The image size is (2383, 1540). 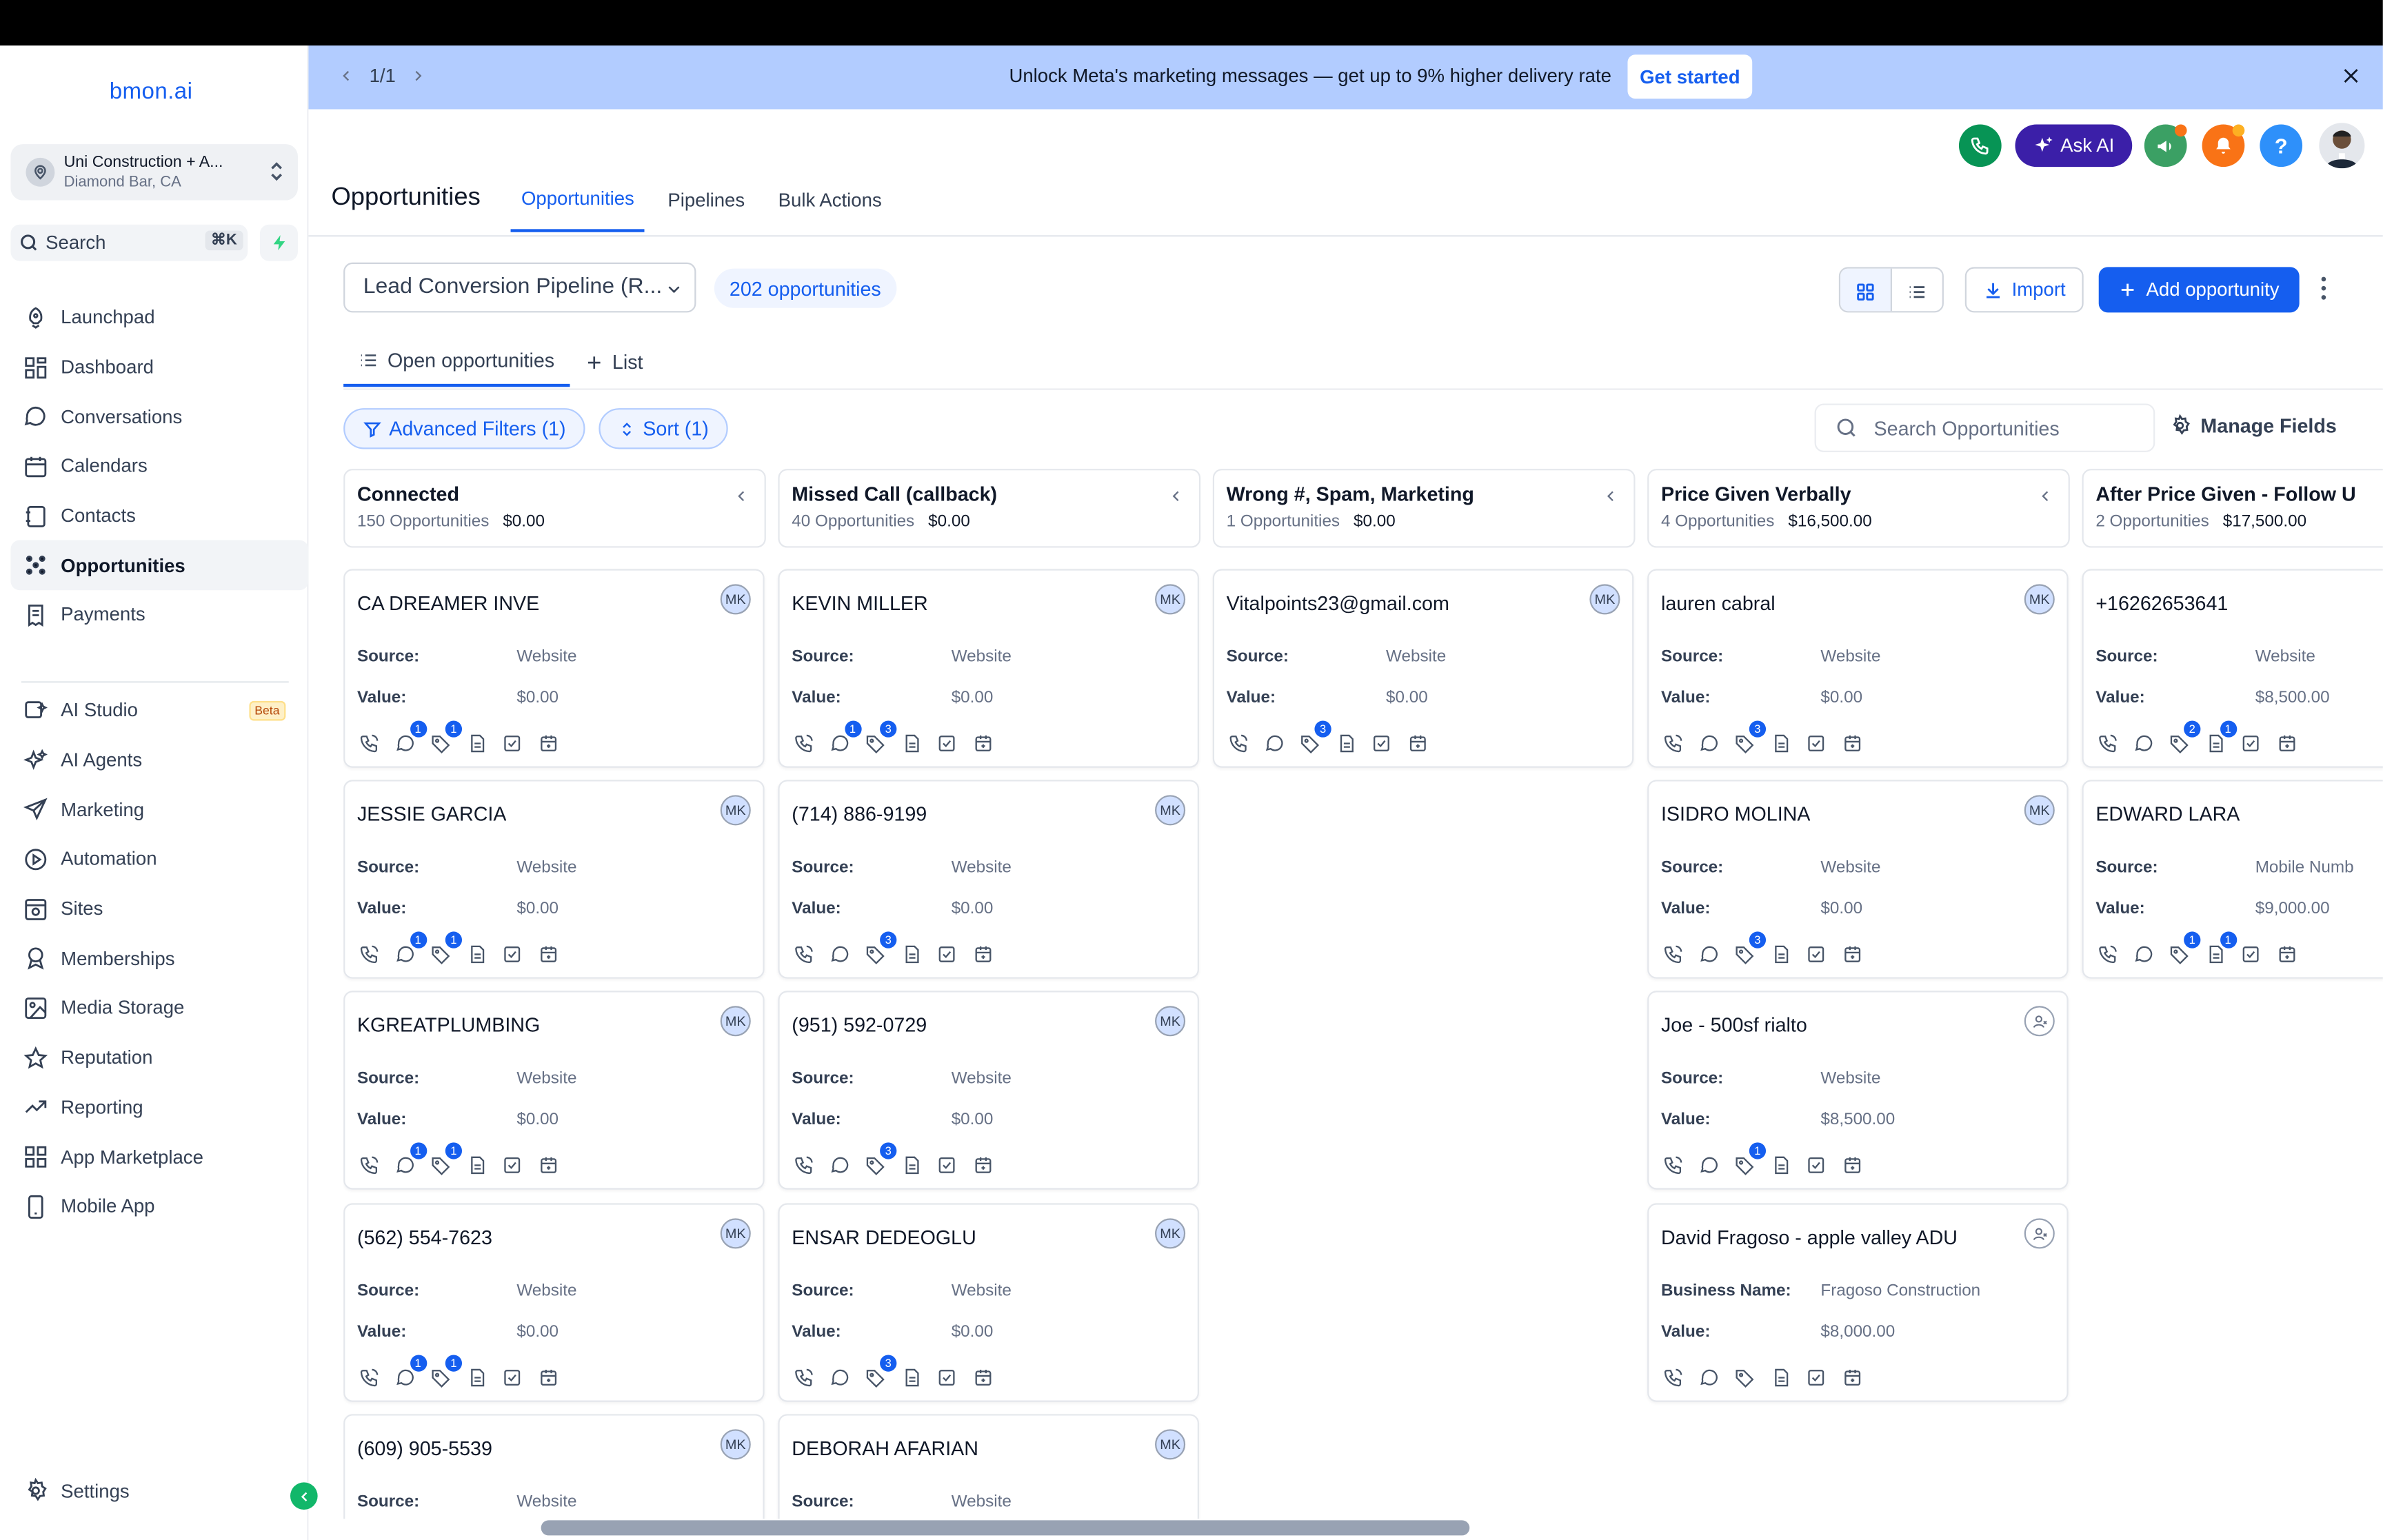 What do you see at coordinates (159, 711) in the screenshot?
I see `sidebar-item-ai-studio: AI Studio Beta` at bounding box center [159, 711].